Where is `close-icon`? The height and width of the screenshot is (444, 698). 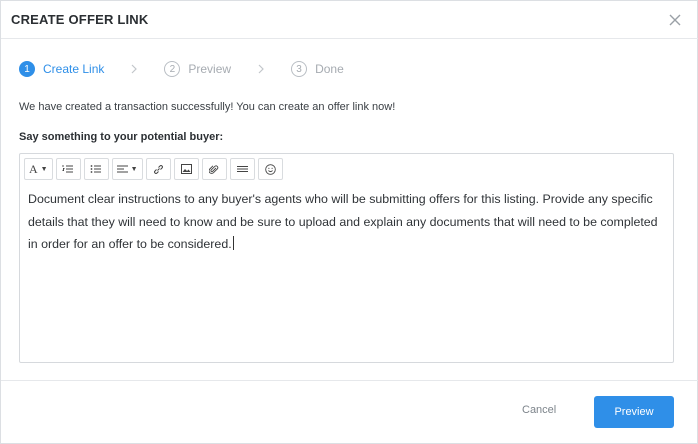 close-icon is located at coordinates (675, 20).